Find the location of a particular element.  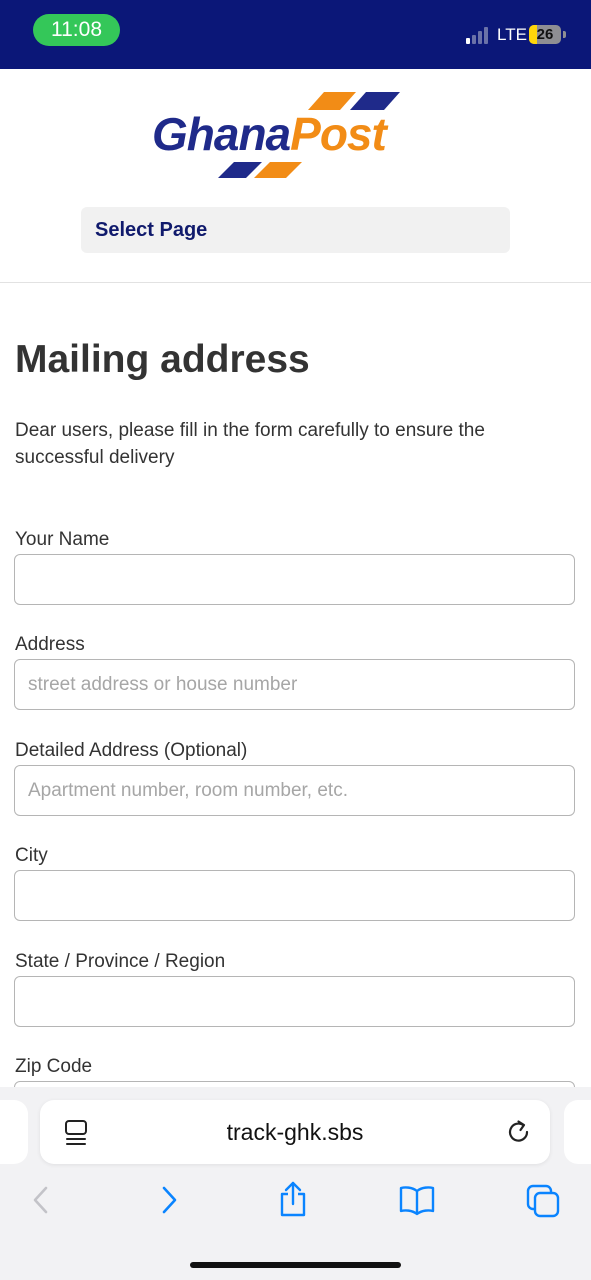

detailed-address-input is located at coordinates (294, 790).